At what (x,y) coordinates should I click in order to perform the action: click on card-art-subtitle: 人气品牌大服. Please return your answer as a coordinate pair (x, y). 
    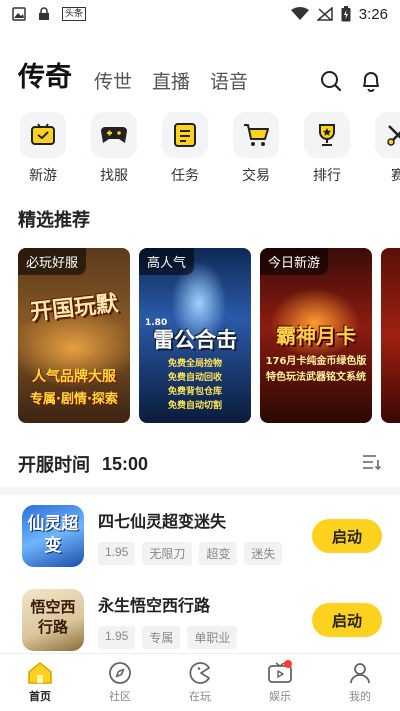
    Looking at the image, I should click on (74, 377).